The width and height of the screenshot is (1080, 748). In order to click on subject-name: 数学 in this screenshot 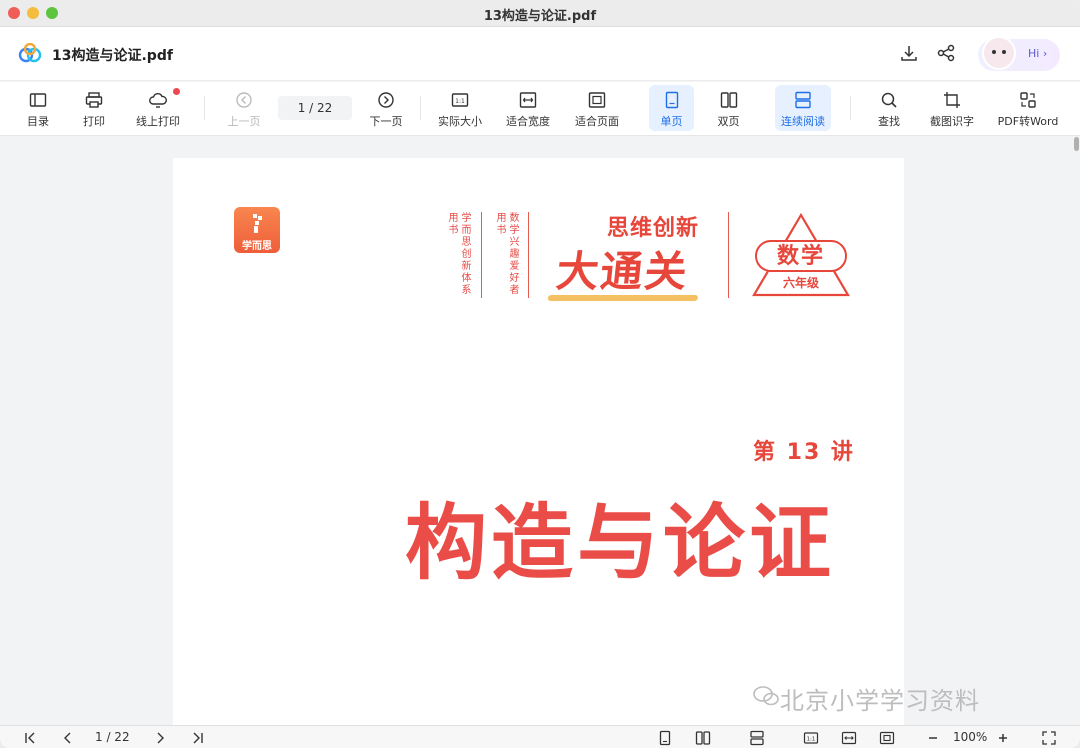, I will do `click(800, 256)`.